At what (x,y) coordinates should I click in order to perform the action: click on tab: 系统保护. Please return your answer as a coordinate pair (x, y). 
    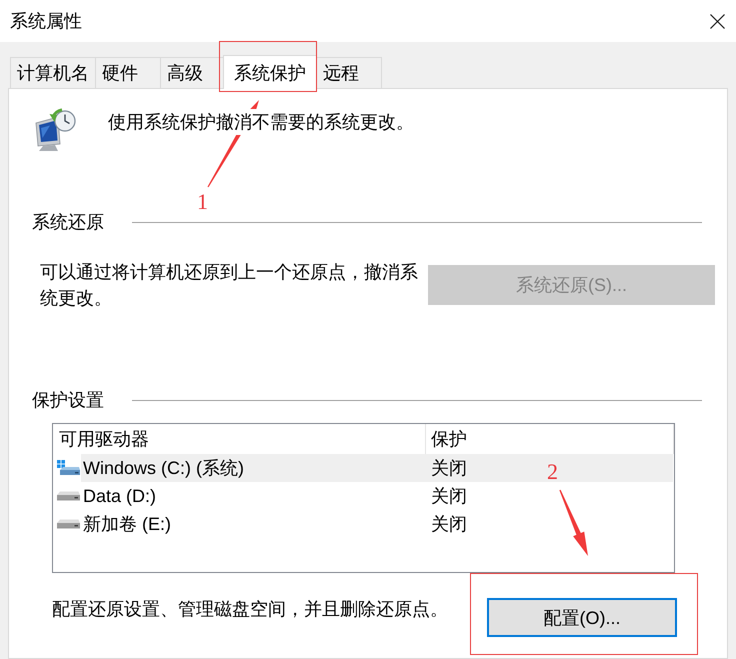
    Looking at the image, I should click on (270, 72).